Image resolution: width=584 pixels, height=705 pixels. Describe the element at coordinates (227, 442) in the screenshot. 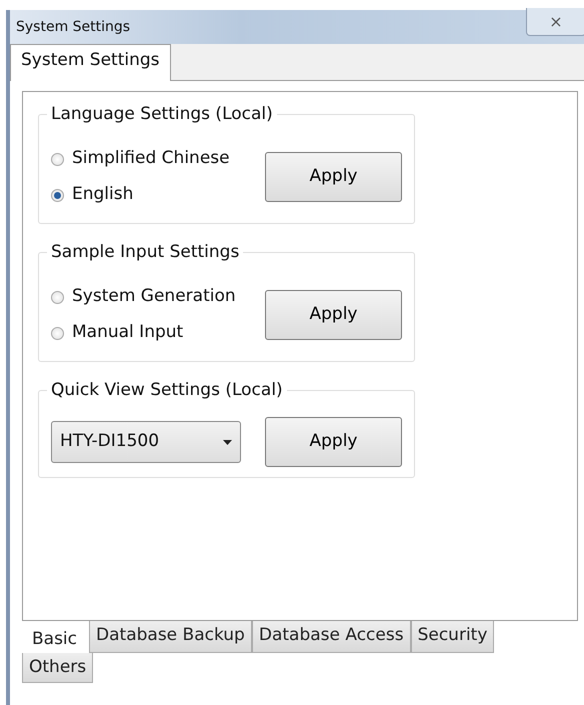

I see `caret-icon` at that location.